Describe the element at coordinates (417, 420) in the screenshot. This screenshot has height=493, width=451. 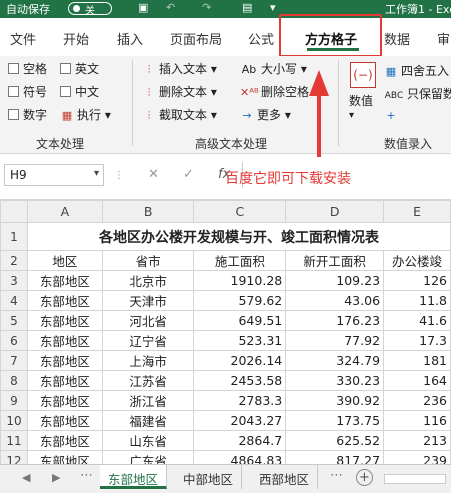
I see `table-cell: 116` at that location.